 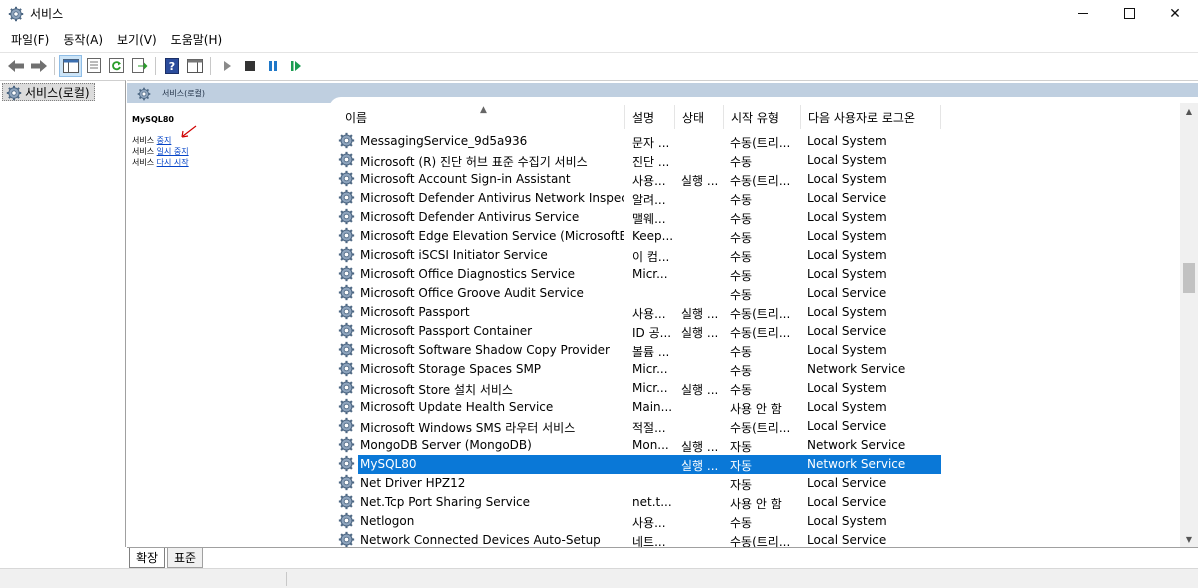 I want to click on export-list-button, so click(x=139, y=66).